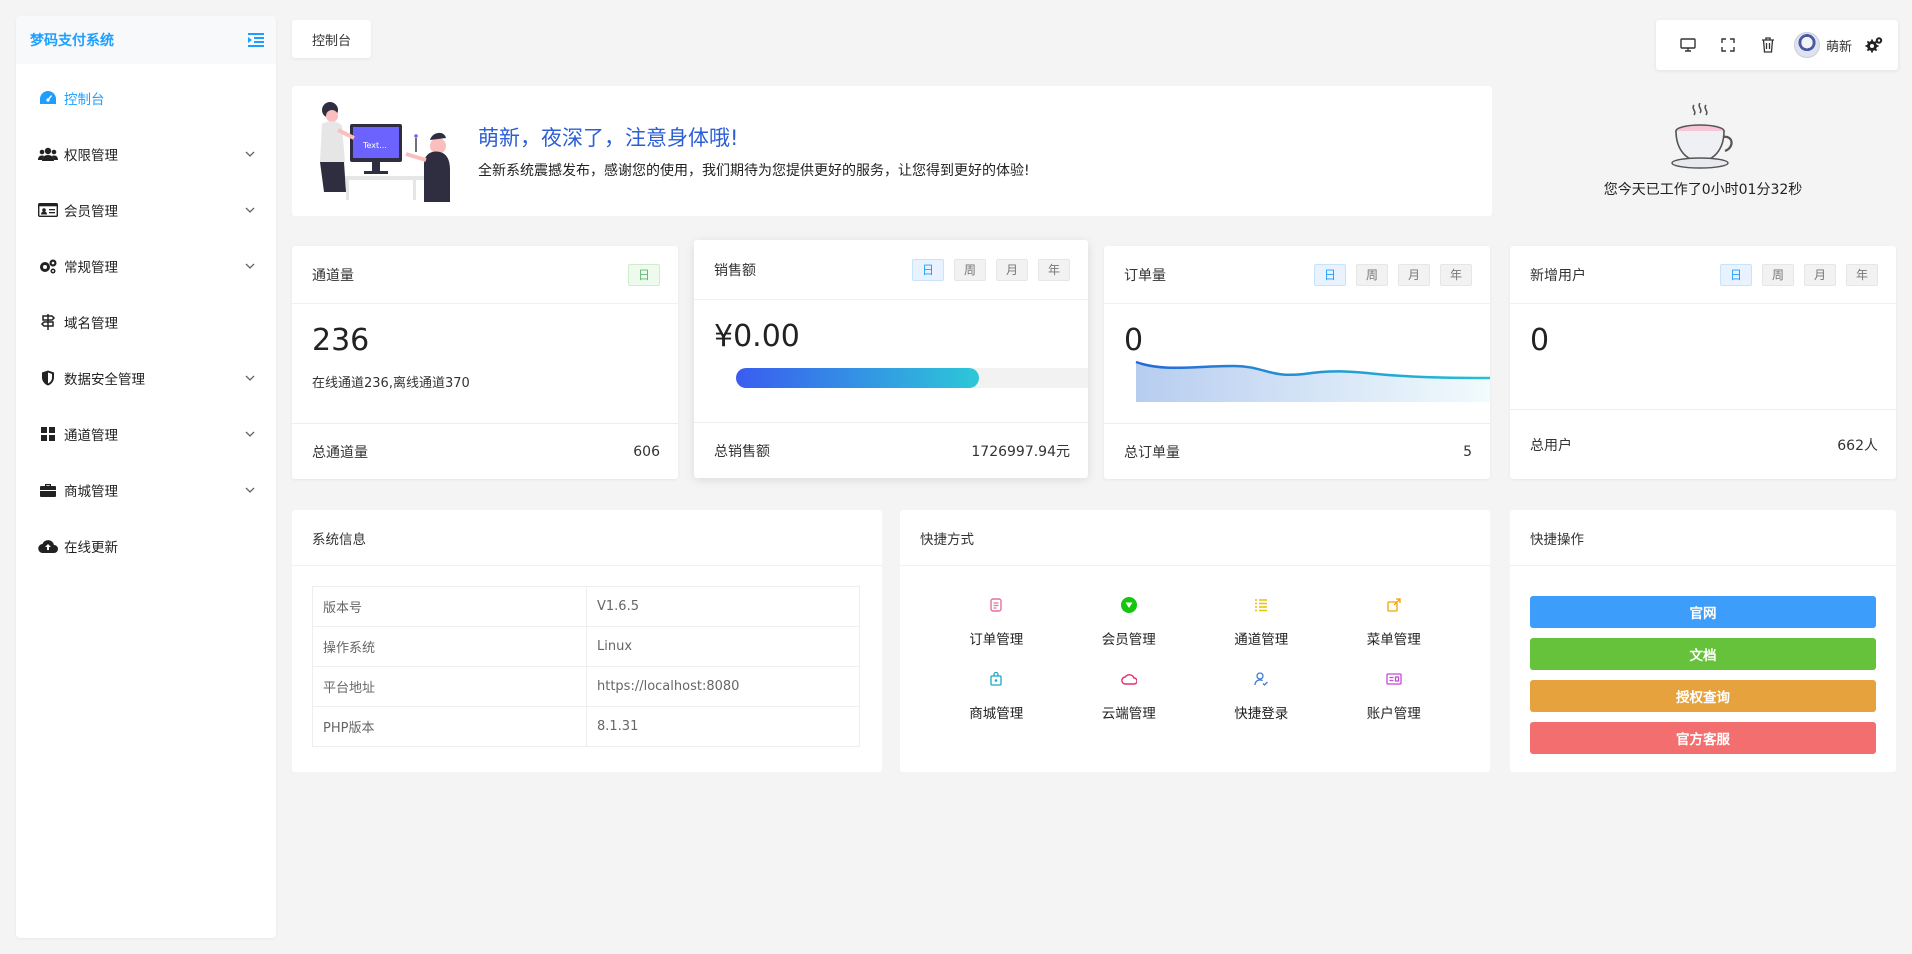  I want to click on order-icon, so click(996, 605).